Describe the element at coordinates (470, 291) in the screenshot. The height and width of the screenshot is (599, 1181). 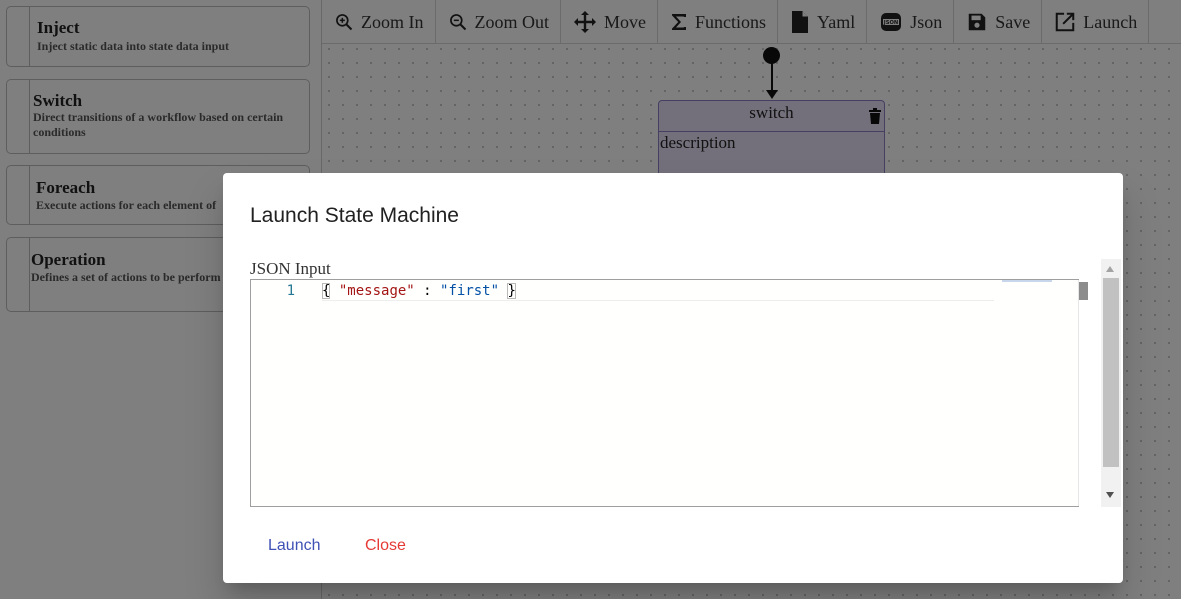
I see `json-value: "first"` at that location.